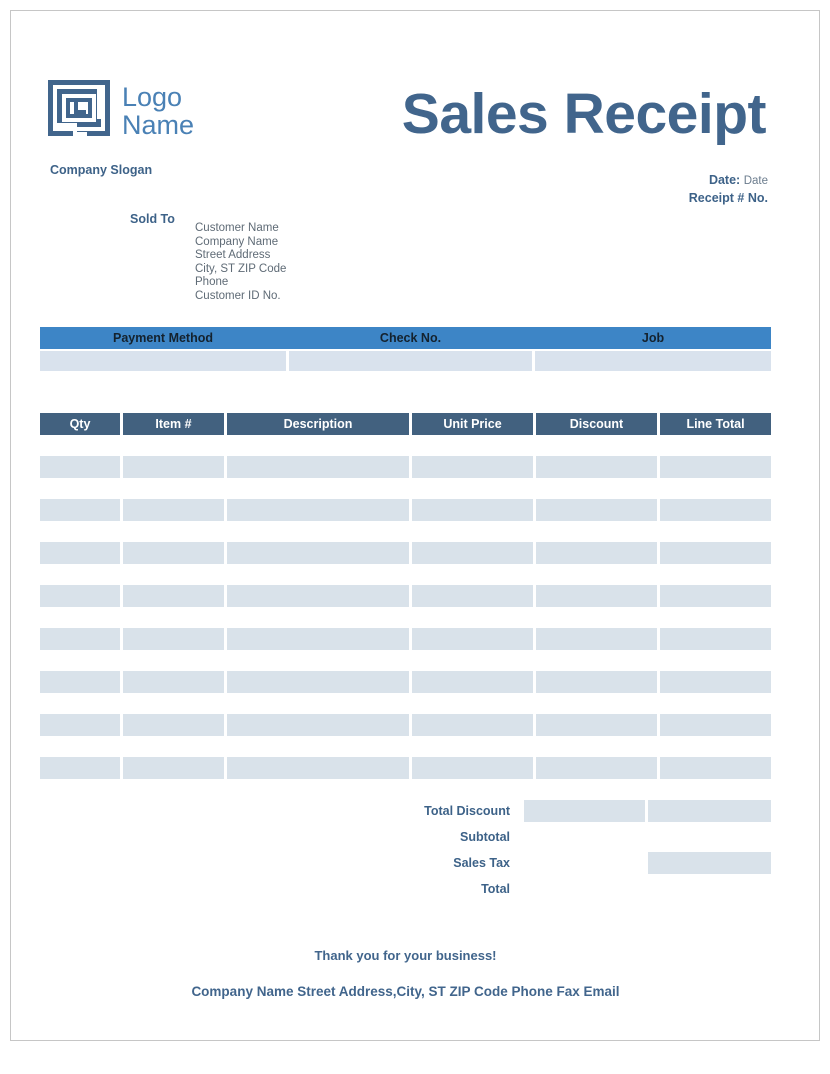 This screenshot has height=1074, width=830. Describe the element at coordinates (472, 424) in the screenshot. I see `column-header-unit-price: Unit Price` at that location.